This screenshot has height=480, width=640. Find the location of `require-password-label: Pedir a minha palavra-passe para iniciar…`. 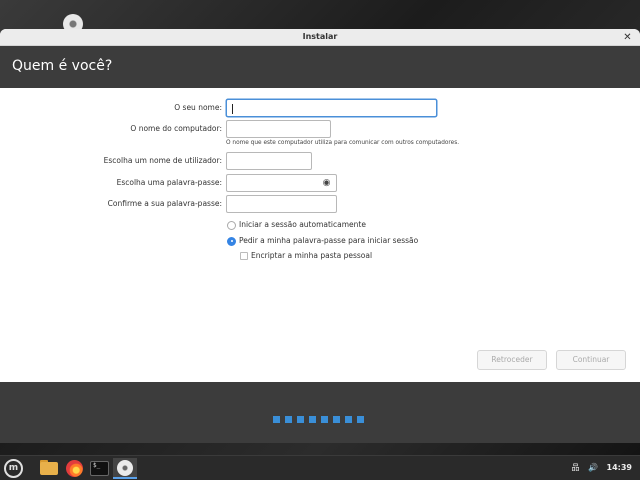

require-password-label: Pedir a minha palavra-passe para iniciar… is located at coordinates (329, 240).